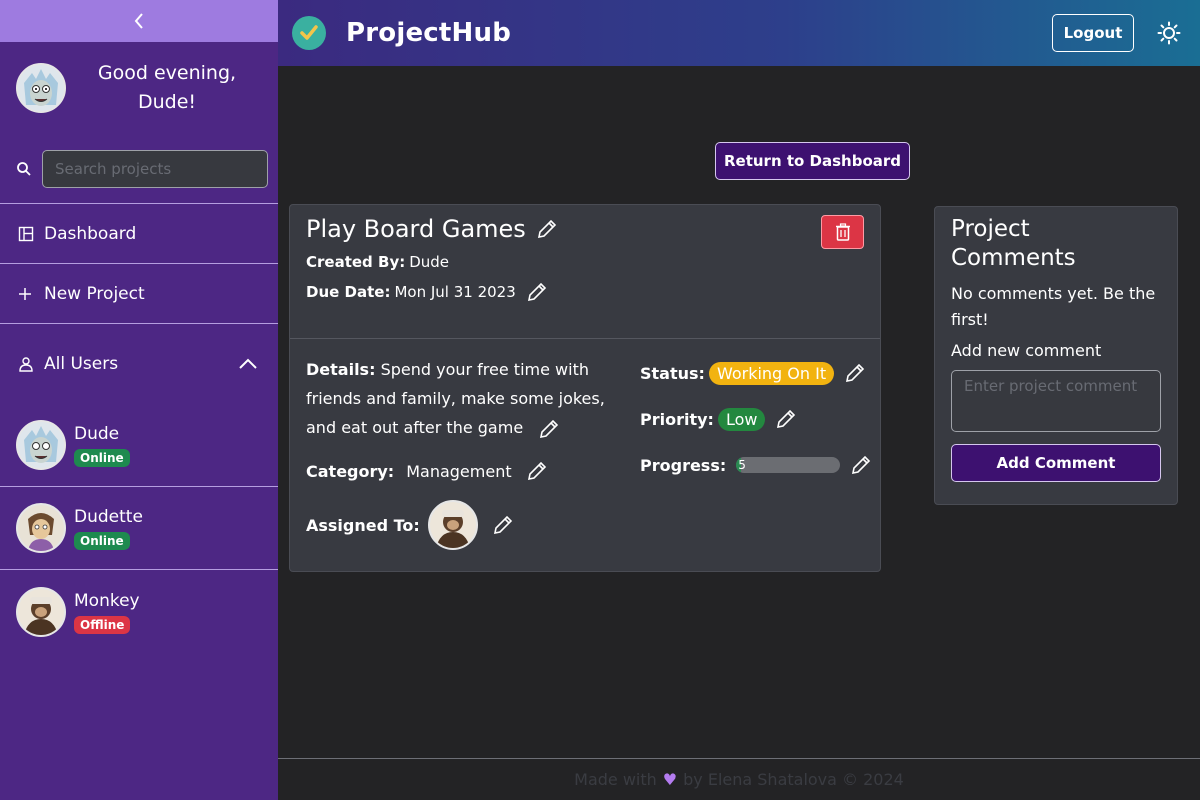  I want to click on category-row: Category: Management, so click(471, 471).